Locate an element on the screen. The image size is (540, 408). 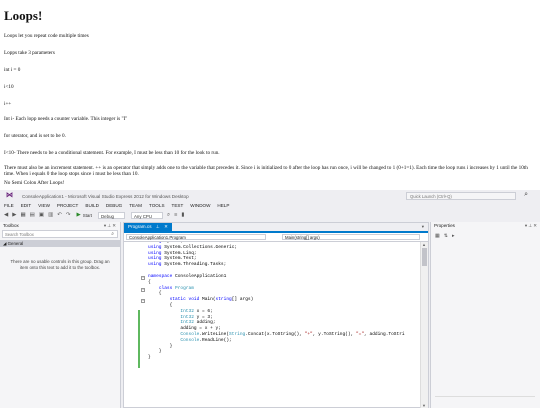
comment-icon: ≡ is located at coordinates (175, 215).